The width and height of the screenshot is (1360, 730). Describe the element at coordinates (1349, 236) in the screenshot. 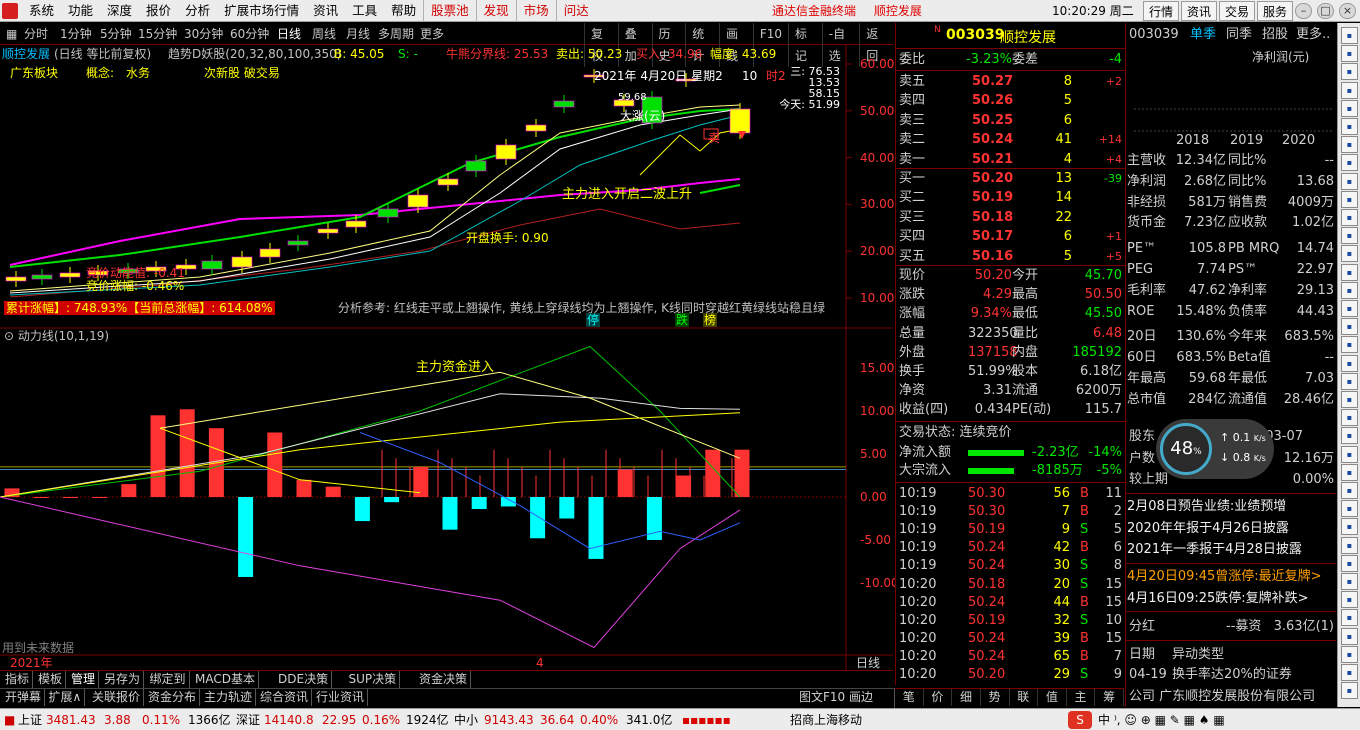

I see `f2-icon: ▪` at that location.